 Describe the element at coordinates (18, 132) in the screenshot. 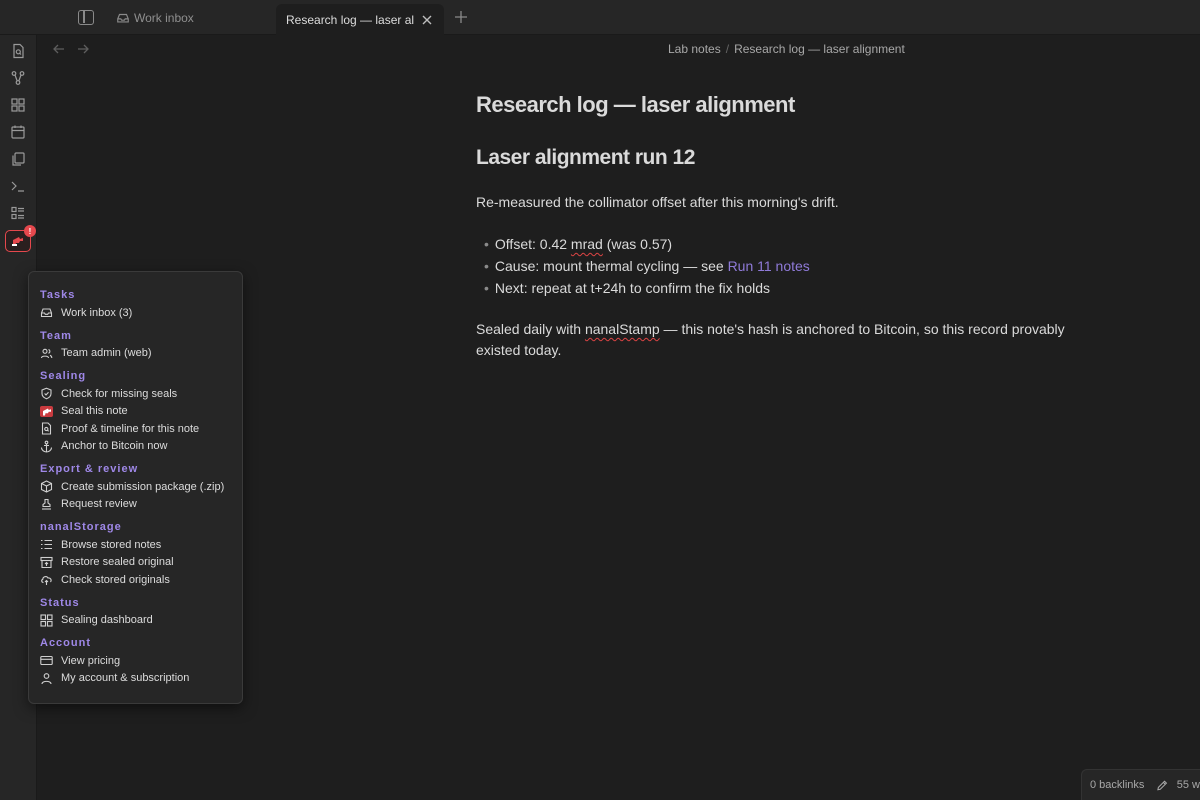

I see `calendar-icon` at that location.